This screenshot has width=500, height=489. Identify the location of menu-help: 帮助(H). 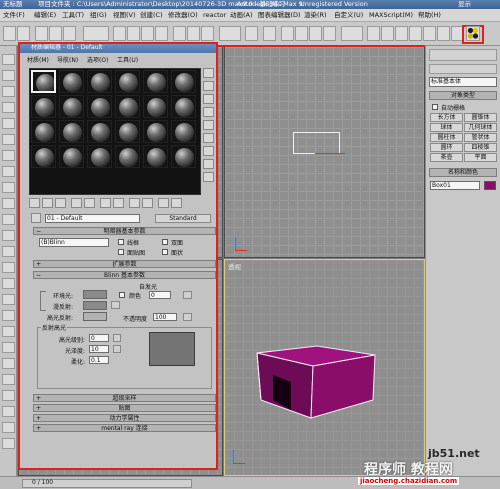
(429, 15).